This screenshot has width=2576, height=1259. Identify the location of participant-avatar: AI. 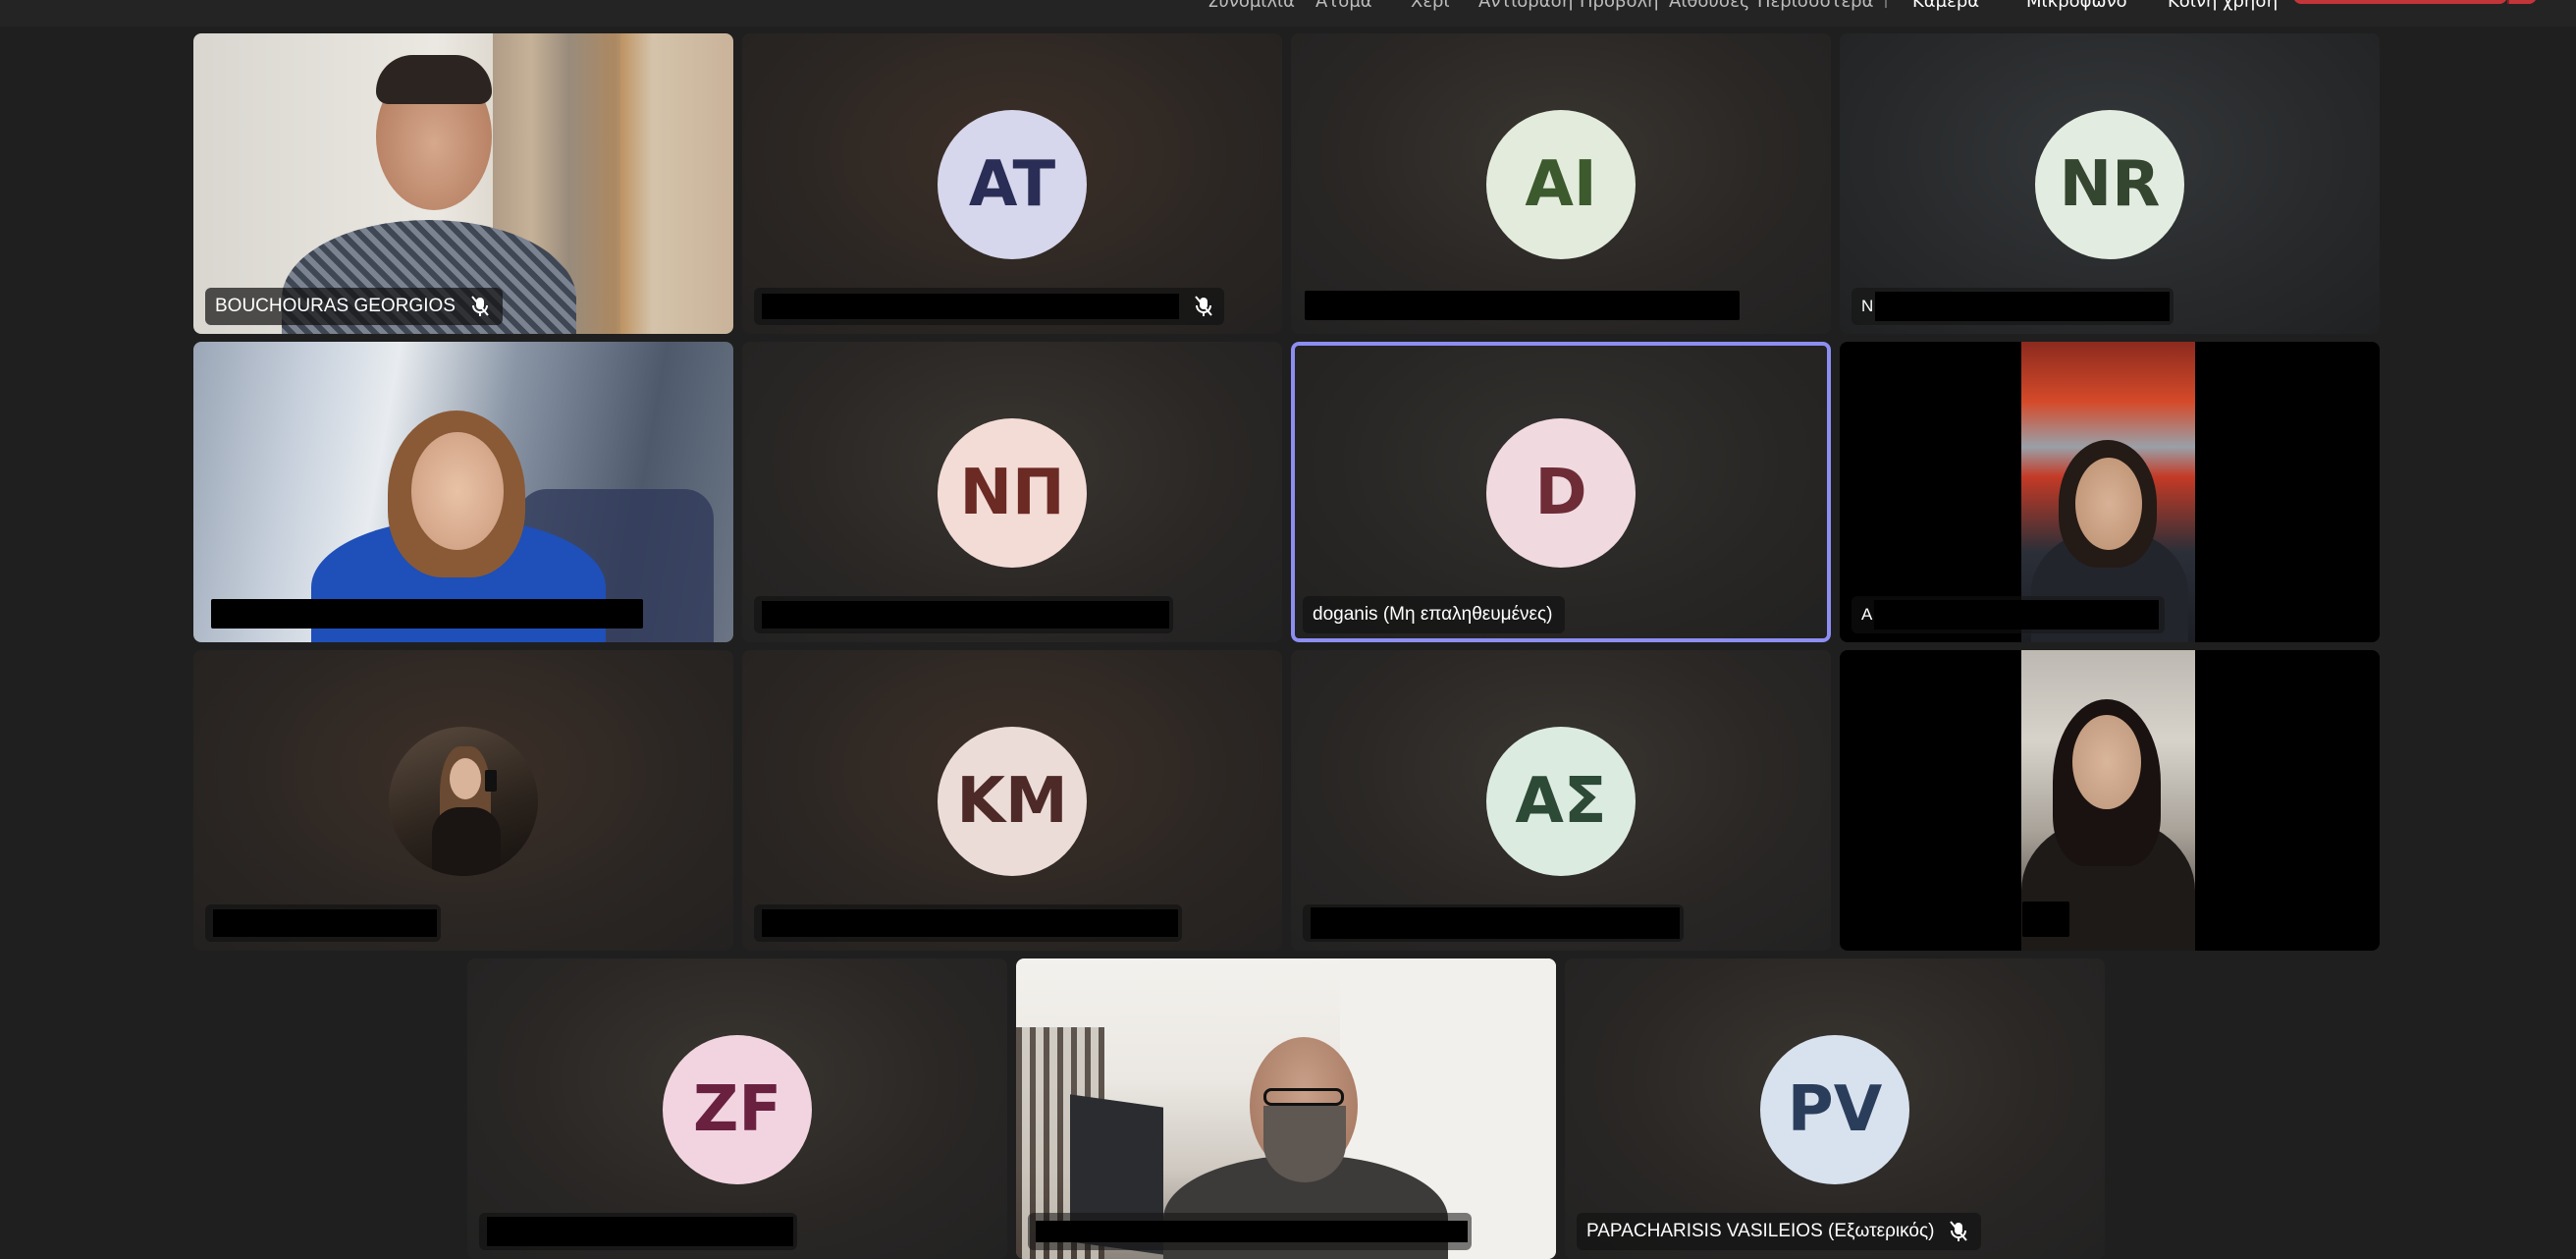
(1561, 184).